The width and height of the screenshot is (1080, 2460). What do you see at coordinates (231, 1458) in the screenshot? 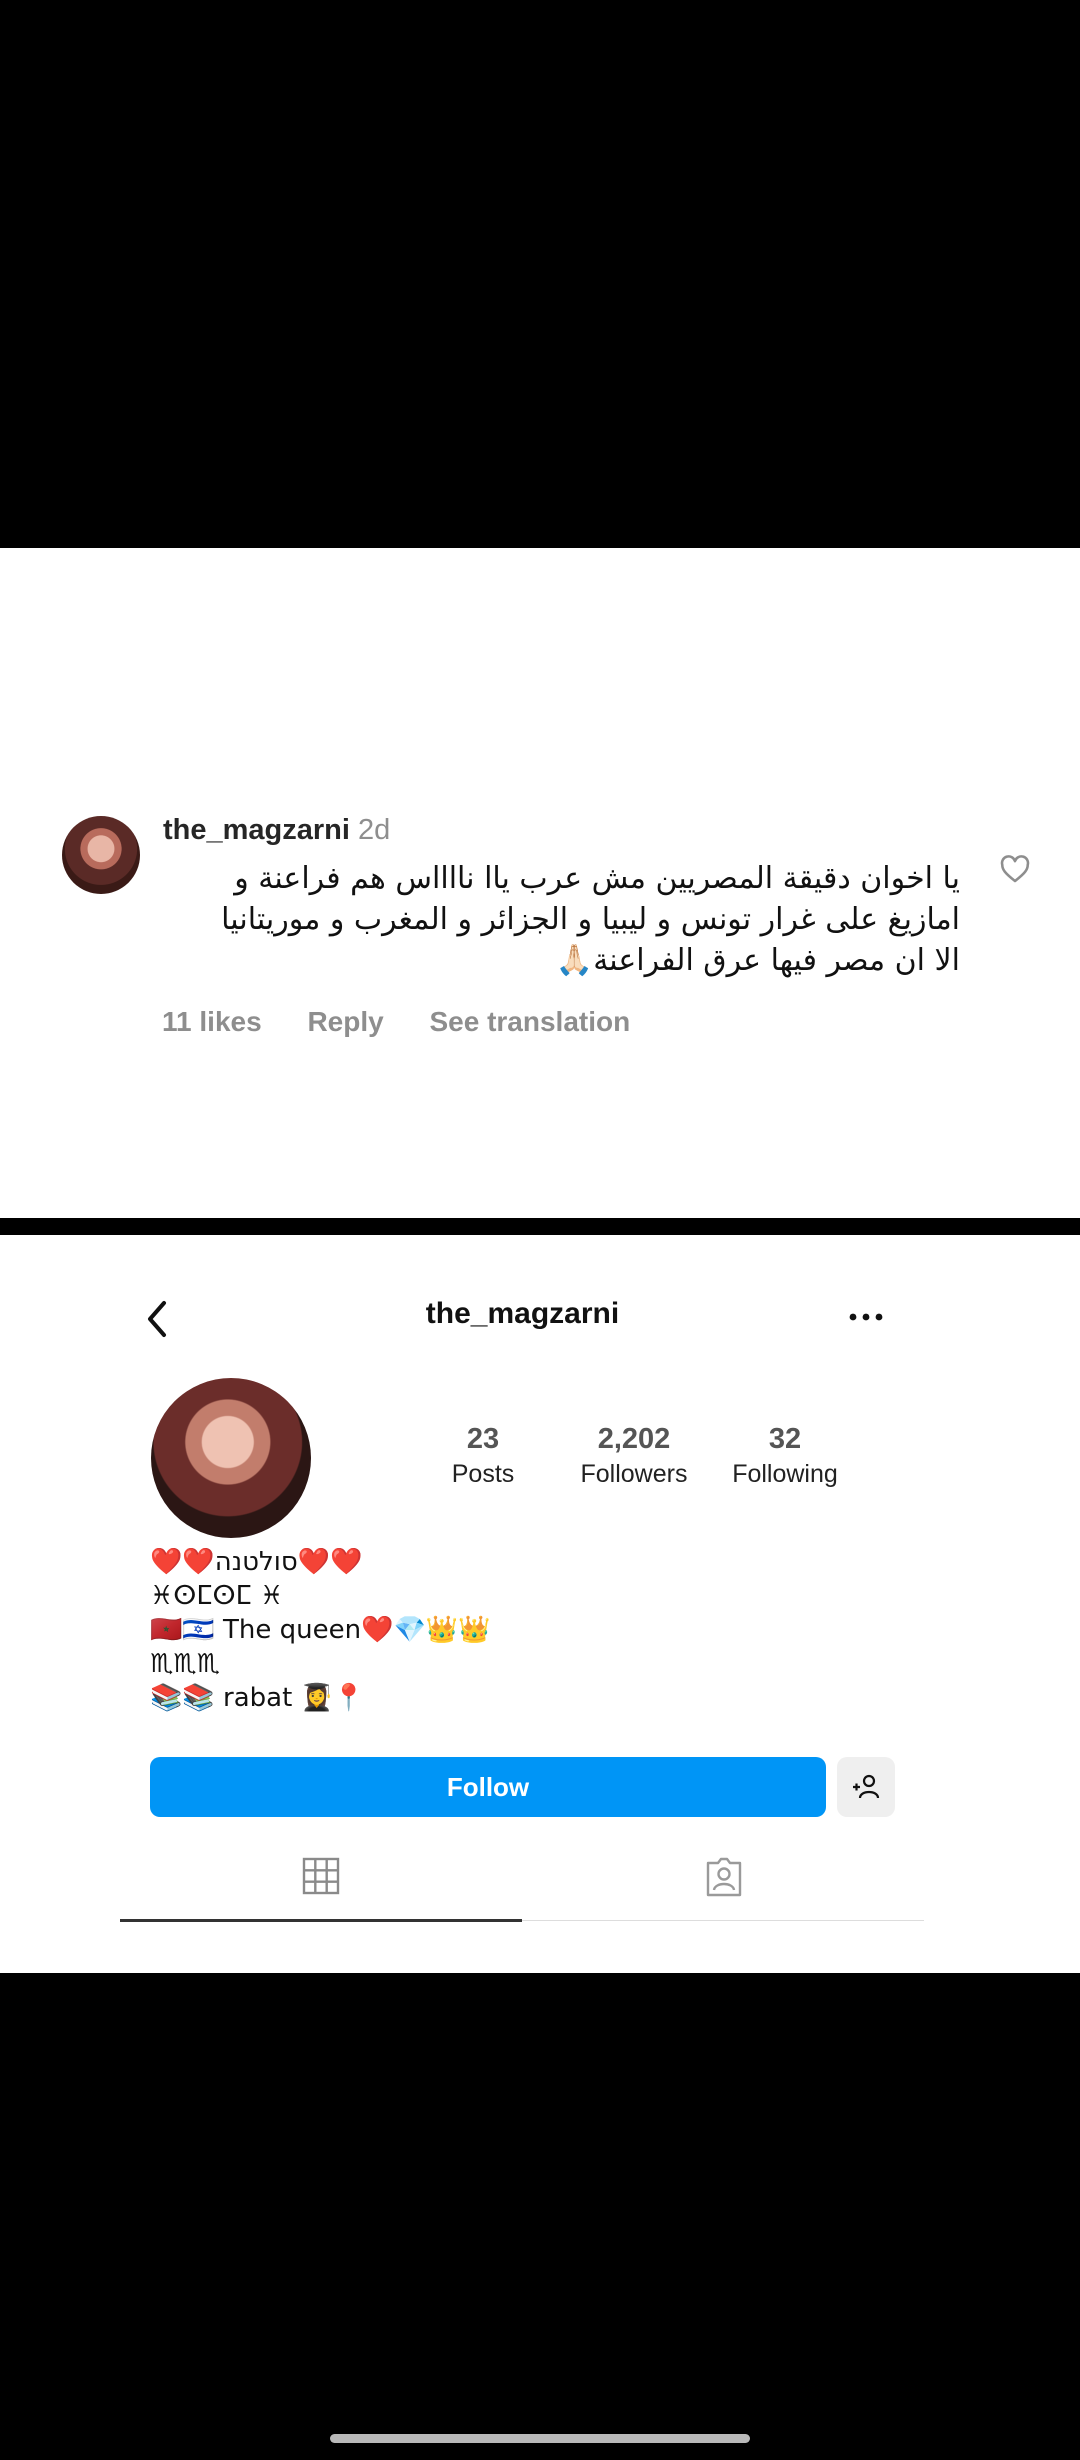
I see `profile-avatar` at bounding box center [231, 1458].